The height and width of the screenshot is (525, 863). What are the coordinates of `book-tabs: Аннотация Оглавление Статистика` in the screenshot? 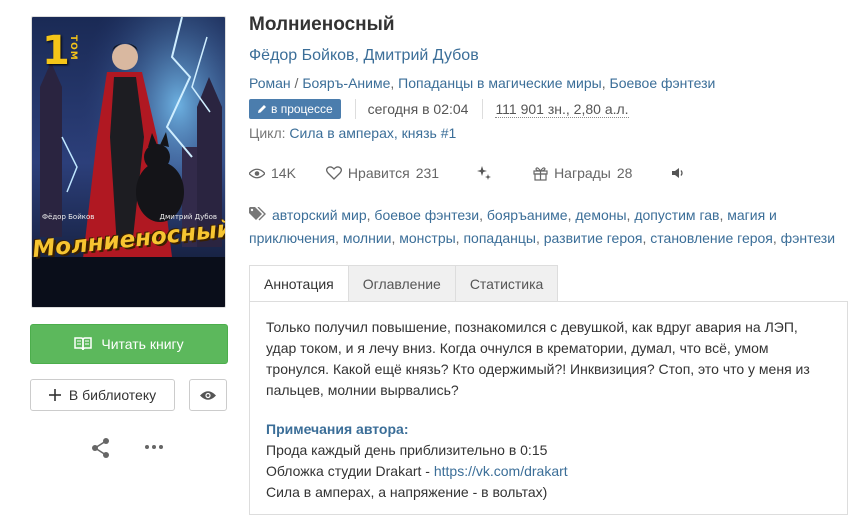 It's located at (404, 283).